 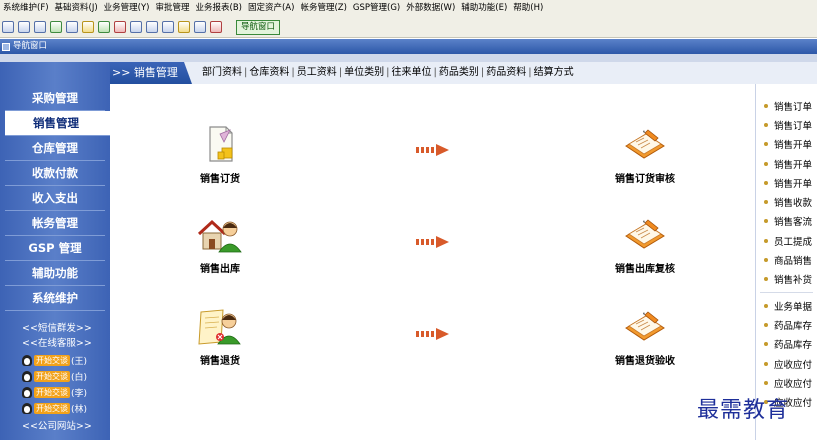 What do you see at coordinates (55, 223) in the screenshot?
I see `sidebar-item-accounts: 帐务管理` at bounding box center [55, 223].